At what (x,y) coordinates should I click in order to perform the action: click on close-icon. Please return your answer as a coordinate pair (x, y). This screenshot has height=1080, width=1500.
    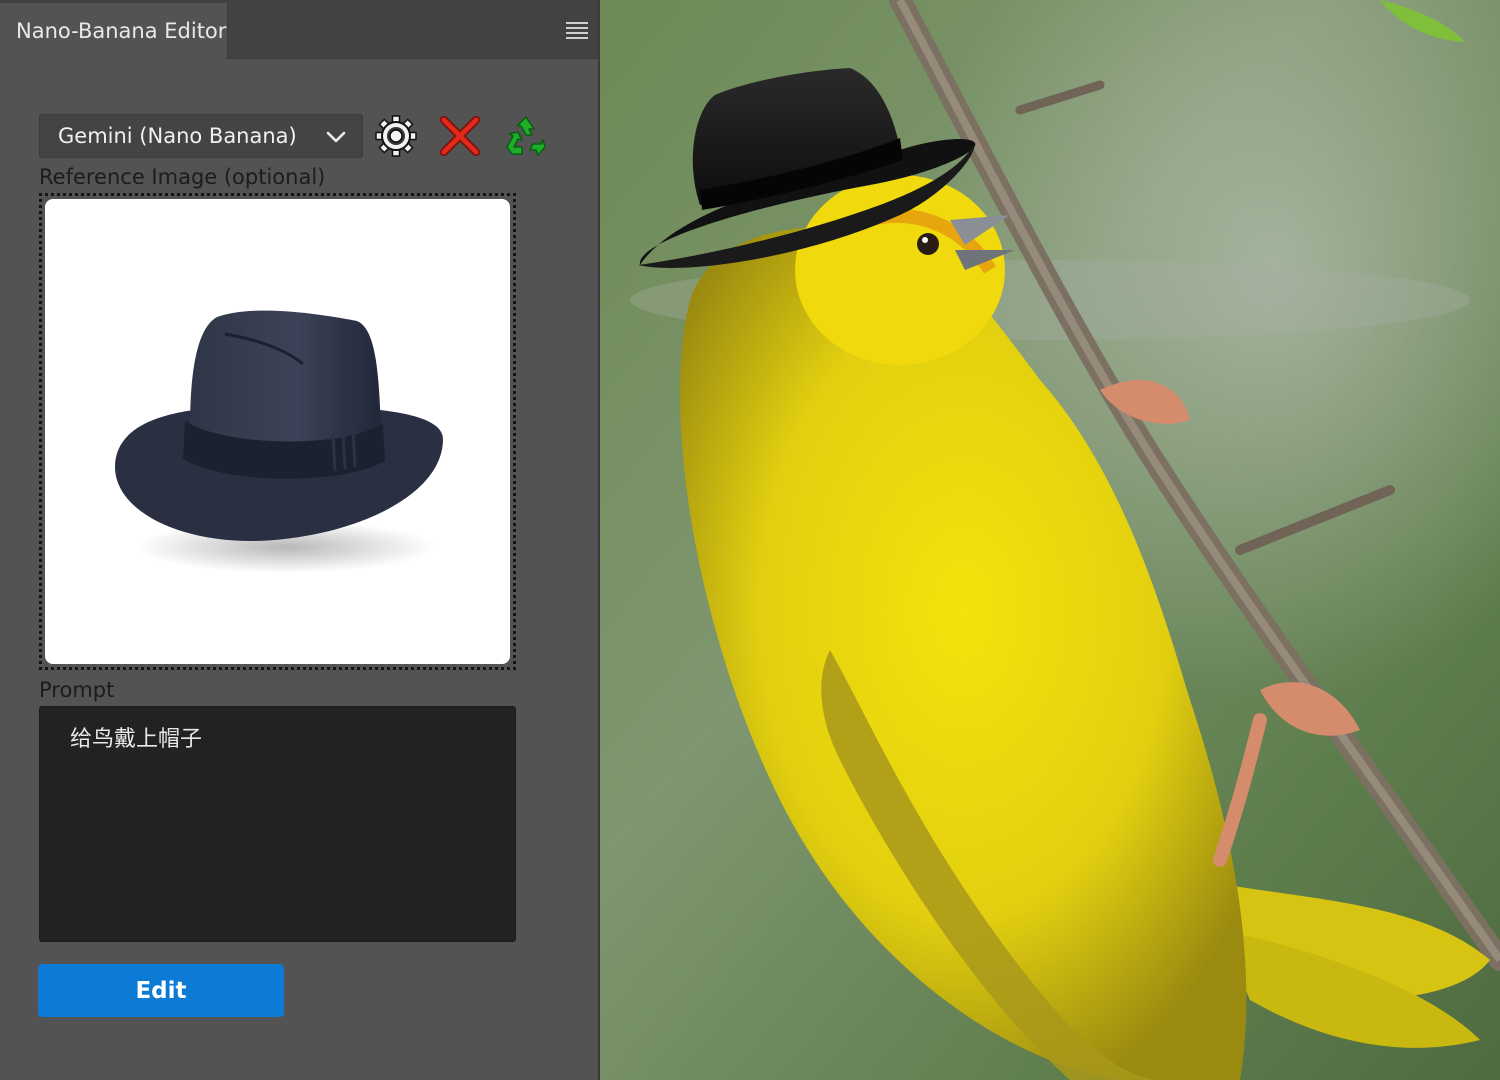
    Looking at the image, I should click on (460, 136).